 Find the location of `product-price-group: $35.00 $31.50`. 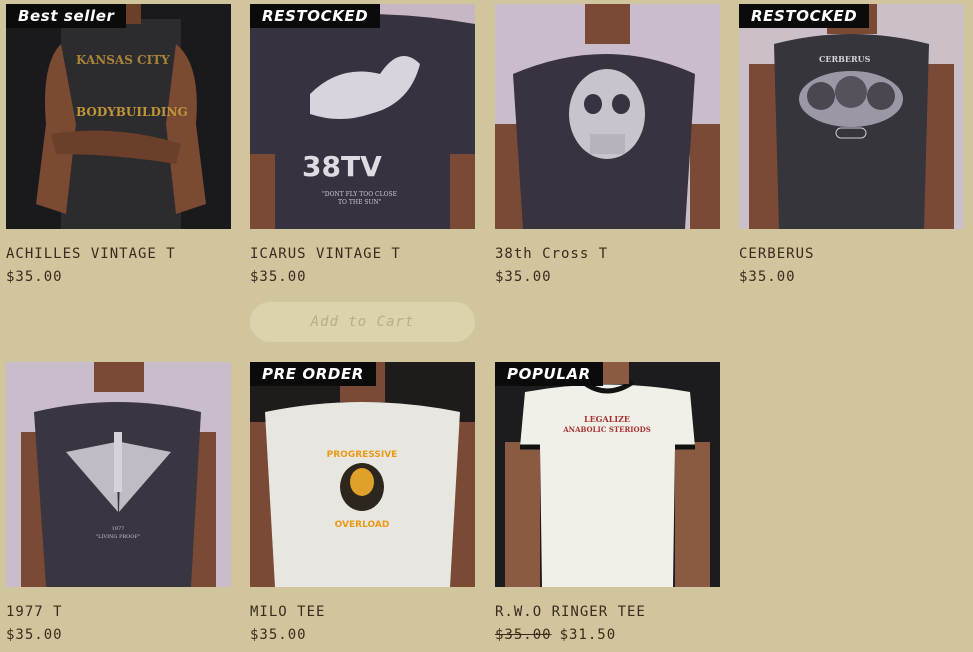

product-price-group: $35.00 $31.50 is located at coordinates (607, 635).